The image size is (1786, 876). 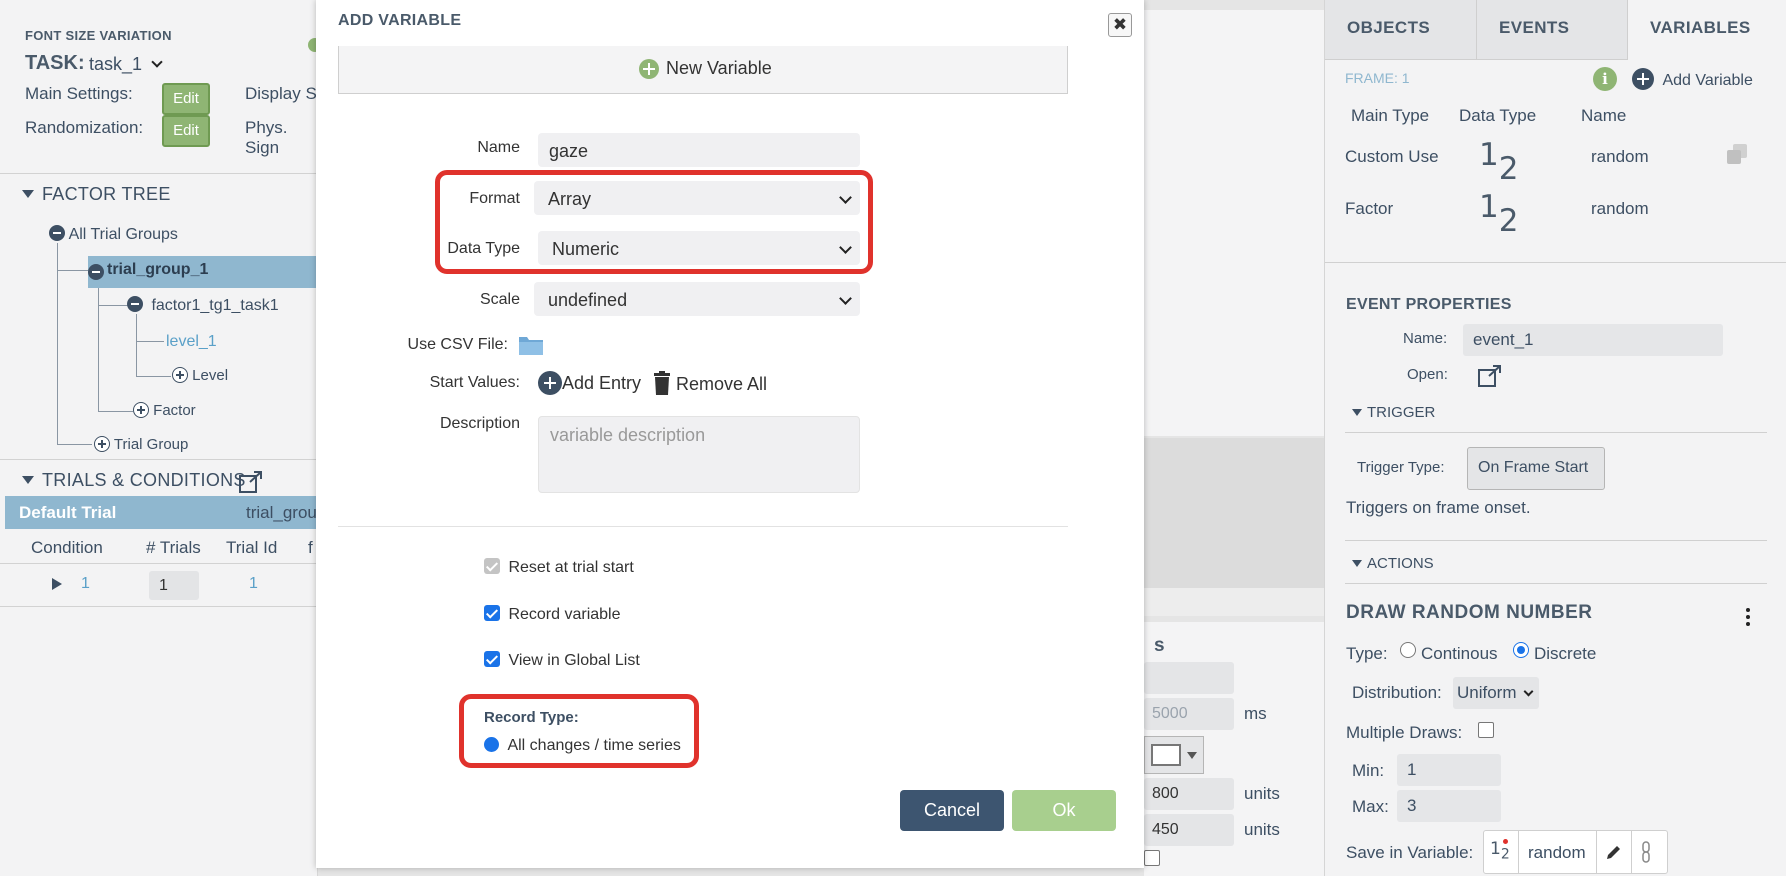 What do you see at coordinates (1593, 340) in the screenshot?
I see `event-name-input: event_1` at bounding box center [1593, 340].